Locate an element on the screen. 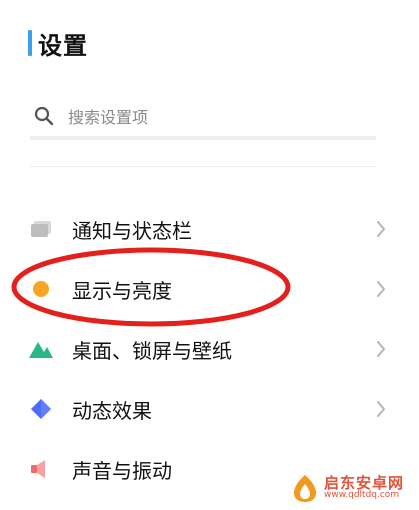 This screenshot has height=510, width=419. watermark-title: 启东安卓网 is located at coordinates (364, 482).